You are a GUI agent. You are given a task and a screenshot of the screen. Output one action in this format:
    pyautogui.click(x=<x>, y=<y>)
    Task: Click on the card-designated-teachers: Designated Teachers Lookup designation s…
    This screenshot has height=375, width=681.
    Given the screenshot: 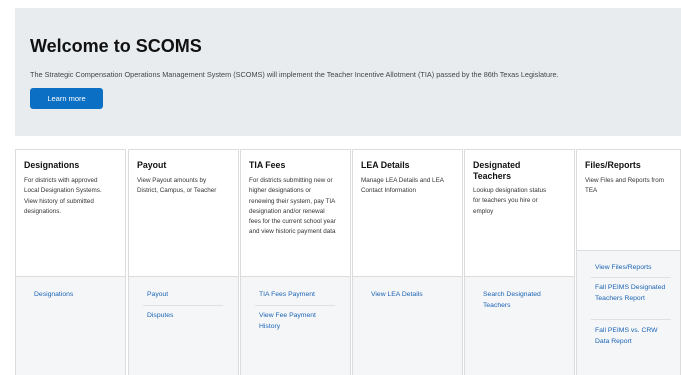 What is the action you would take?
    pyautogui.click(x=519, y=262)
    